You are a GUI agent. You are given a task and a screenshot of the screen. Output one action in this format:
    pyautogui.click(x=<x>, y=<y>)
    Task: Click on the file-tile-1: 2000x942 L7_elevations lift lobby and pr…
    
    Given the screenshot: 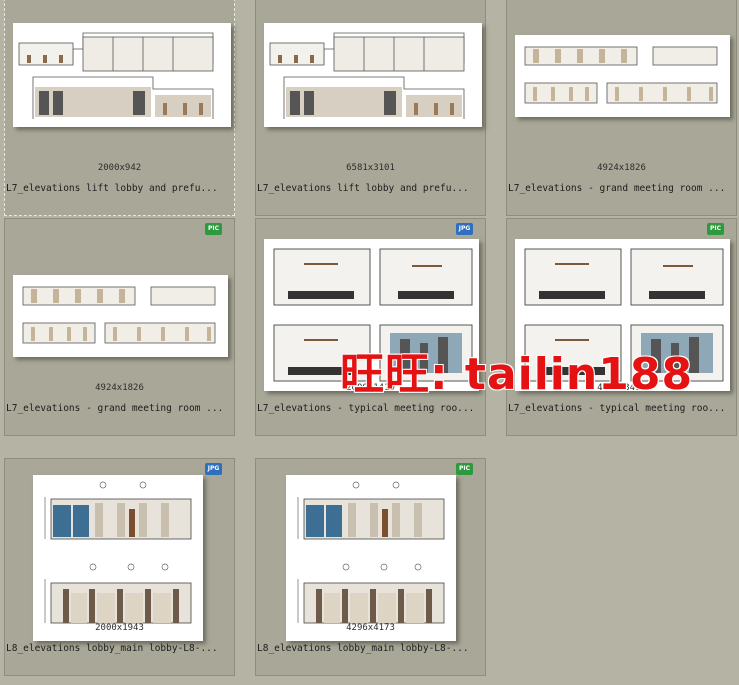 What is the action you would take?
    pyautogui.click(x=119, y=108)
    